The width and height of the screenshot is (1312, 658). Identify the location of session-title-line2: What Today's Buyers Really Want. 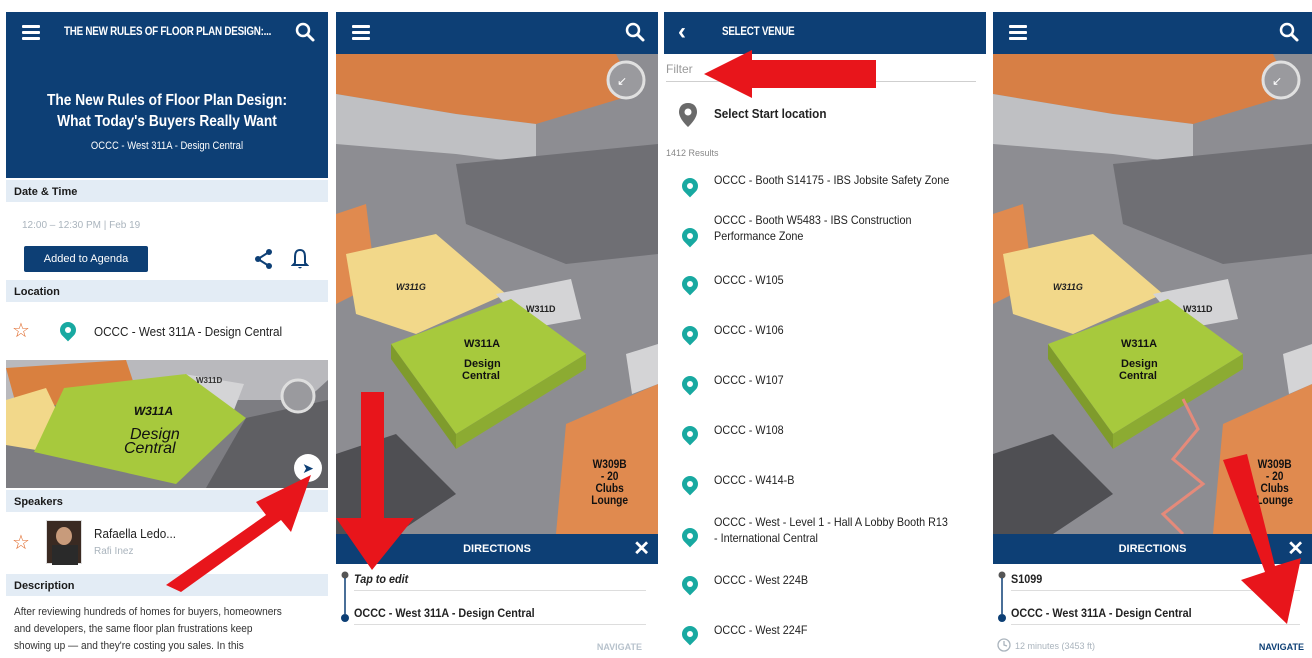
(167, 121).